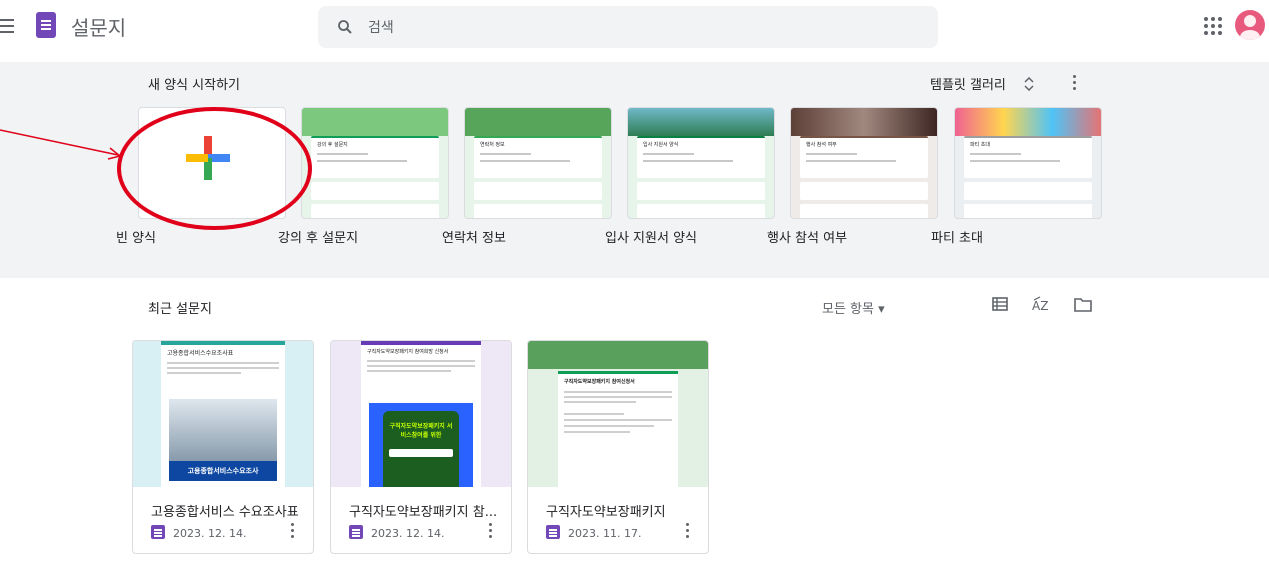 The width and height of the screenshot is (1269, 578). I want to click on template-gallery-label: 템플릿 갤러리, so click(968, 85).